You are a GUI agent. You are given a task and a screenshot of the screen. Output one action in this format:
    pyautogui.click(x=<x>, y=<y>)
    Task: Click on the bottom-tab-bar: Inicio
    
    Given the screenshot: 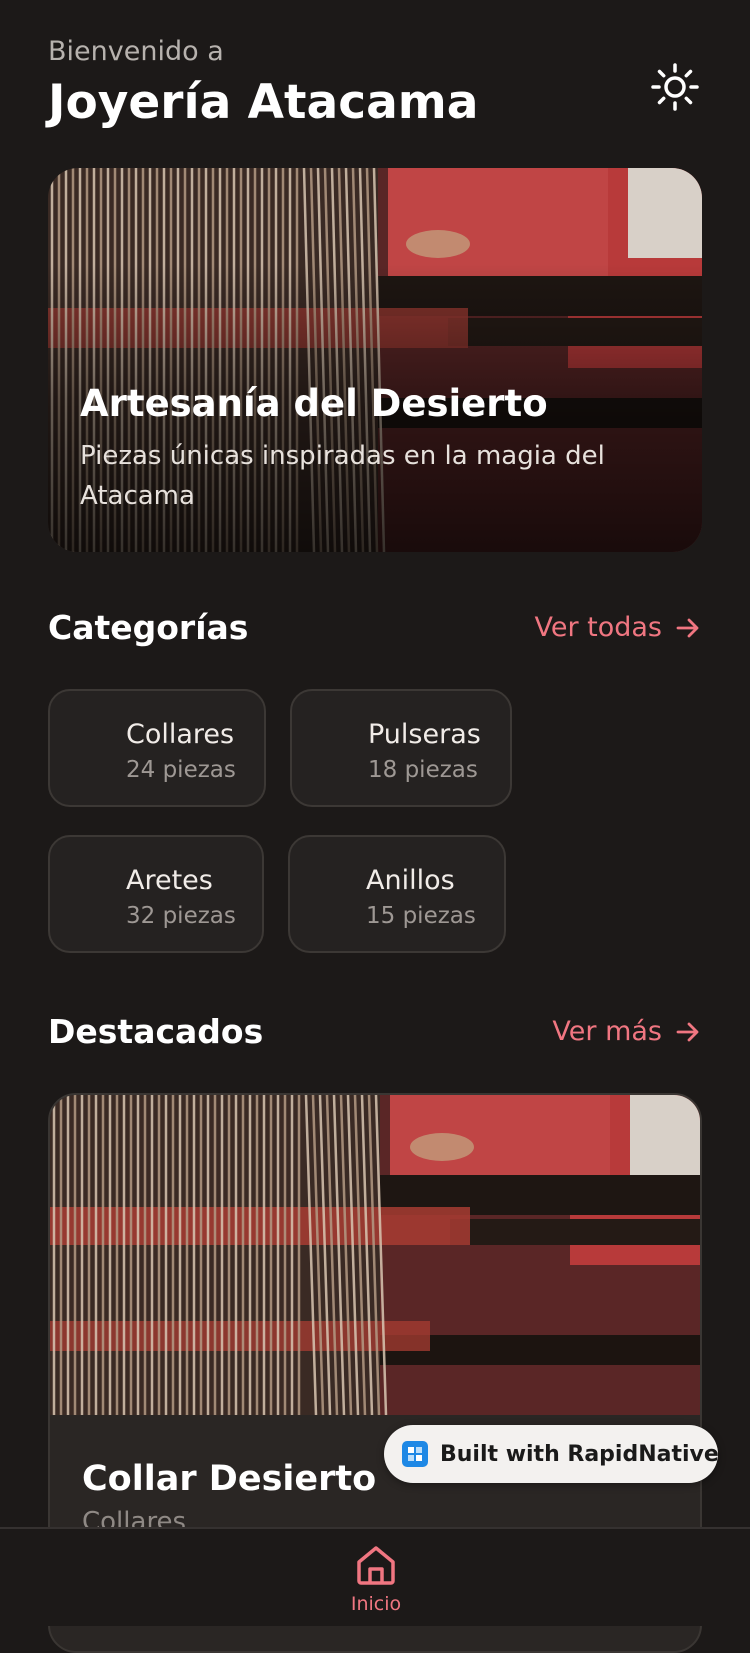 What is the action you would take?
    pyautogui.click(x=375, y=1576)
    